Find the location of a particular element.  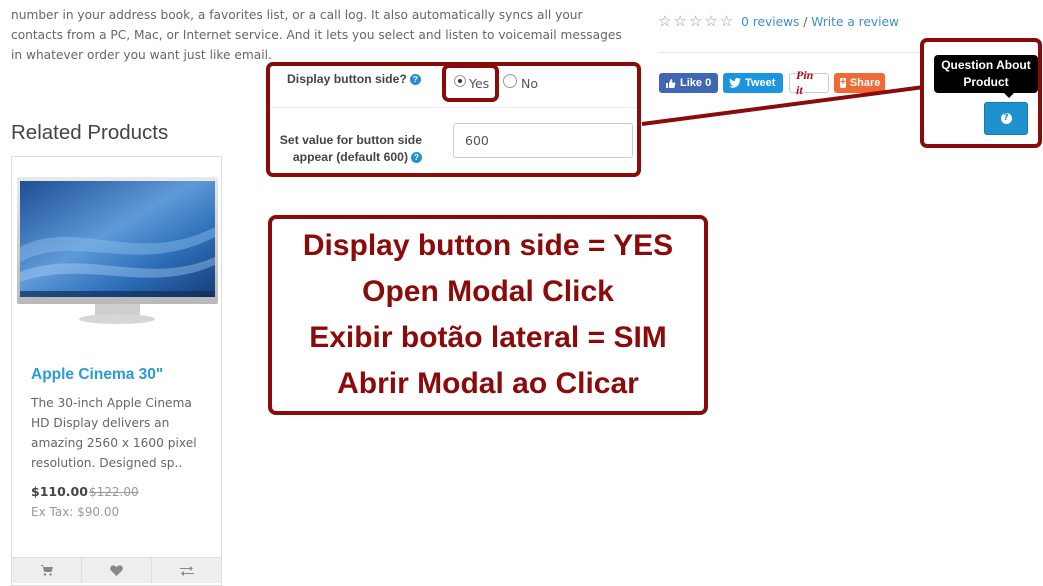

write-review-link: Write a review is located at coordinates (855, 22).